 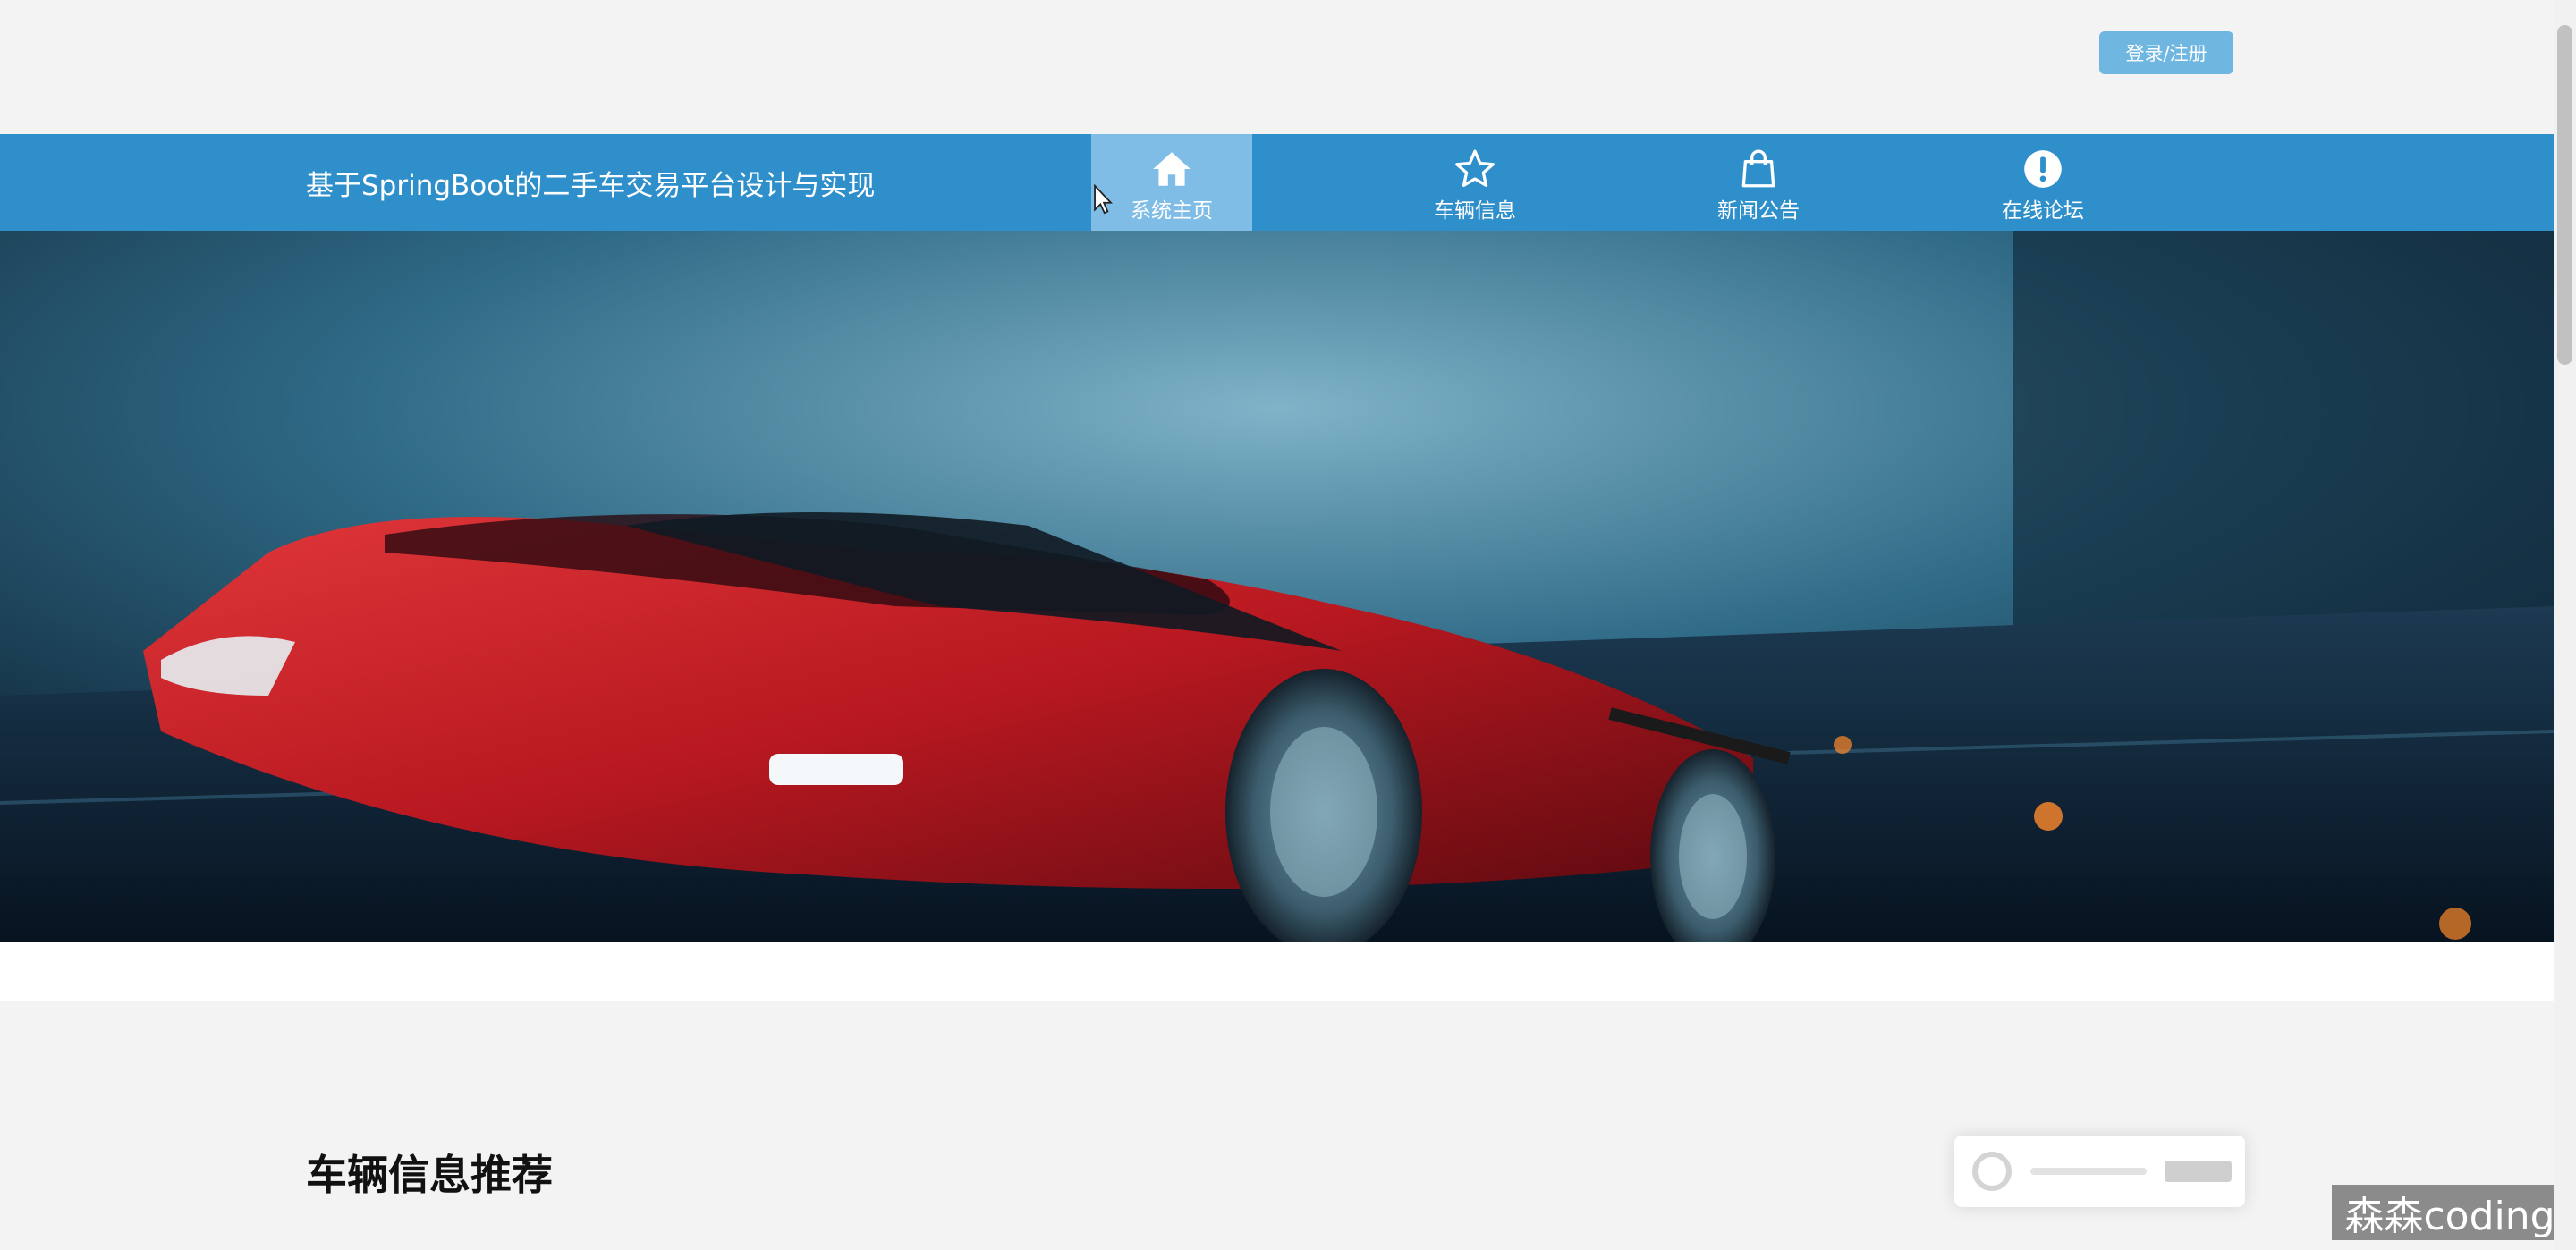 What do you see at coordinates (1475, 168) in the screenshot?
I see `star-icon` at bounding box center [1475, 168].